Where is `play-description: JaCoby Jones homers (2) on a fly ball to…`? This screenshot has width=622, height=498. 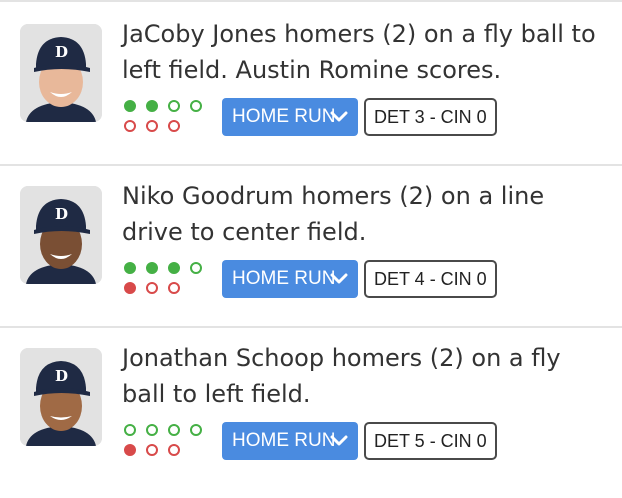 play-description: JaCoby Jones homers (2) on a fly ball to… is located at coordinates (359, 52).